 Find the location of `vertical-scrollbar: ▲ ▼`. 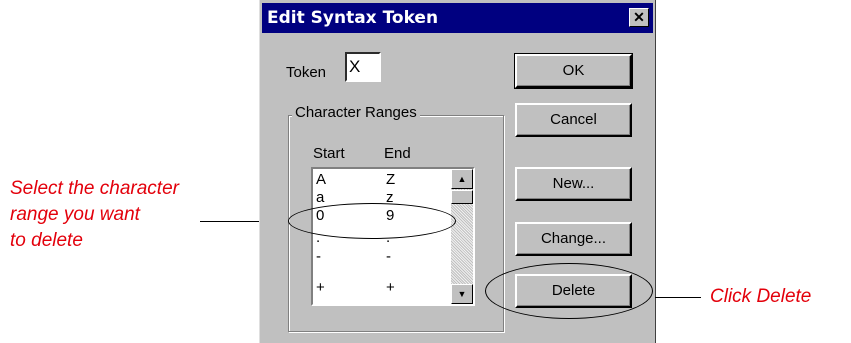

vertical-scrollbar: ▲ ▼ is located at coordinates (462, 236).